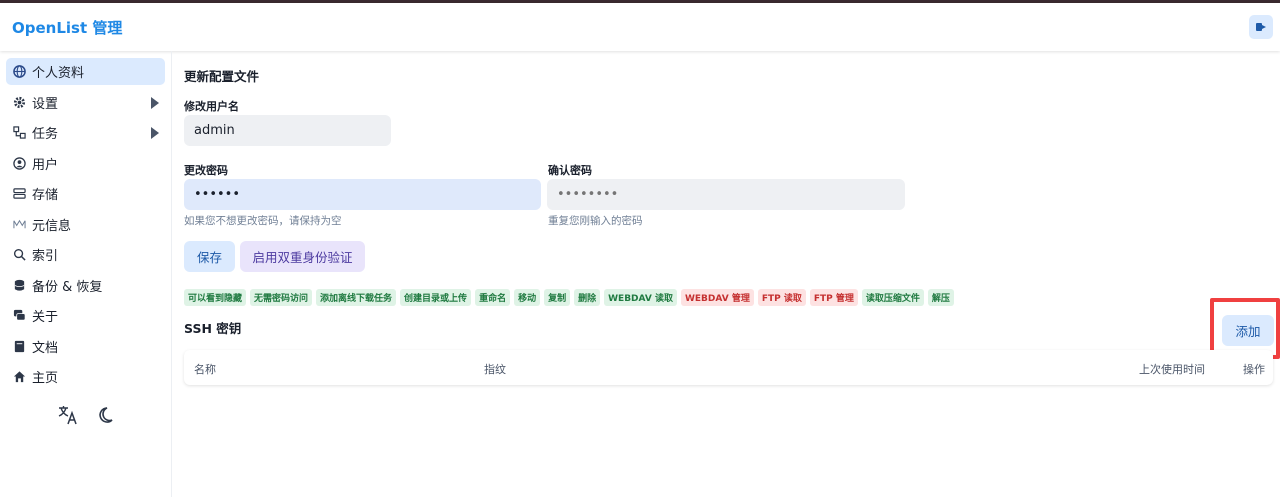  Describe the element at coordinates (45, 378) in the screenshot. I see `sidebar-item-label: 主页` at that location.